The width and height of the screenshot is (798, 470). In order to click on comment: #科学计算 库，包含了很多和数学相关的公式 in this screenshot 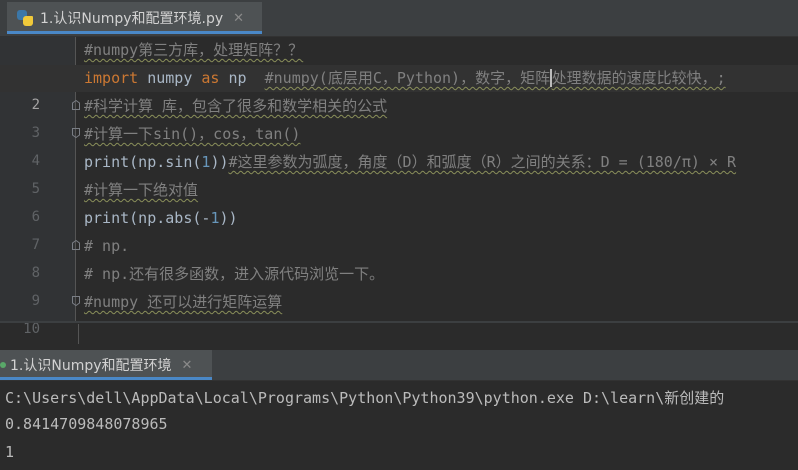, I will do `click(236, 106)`.